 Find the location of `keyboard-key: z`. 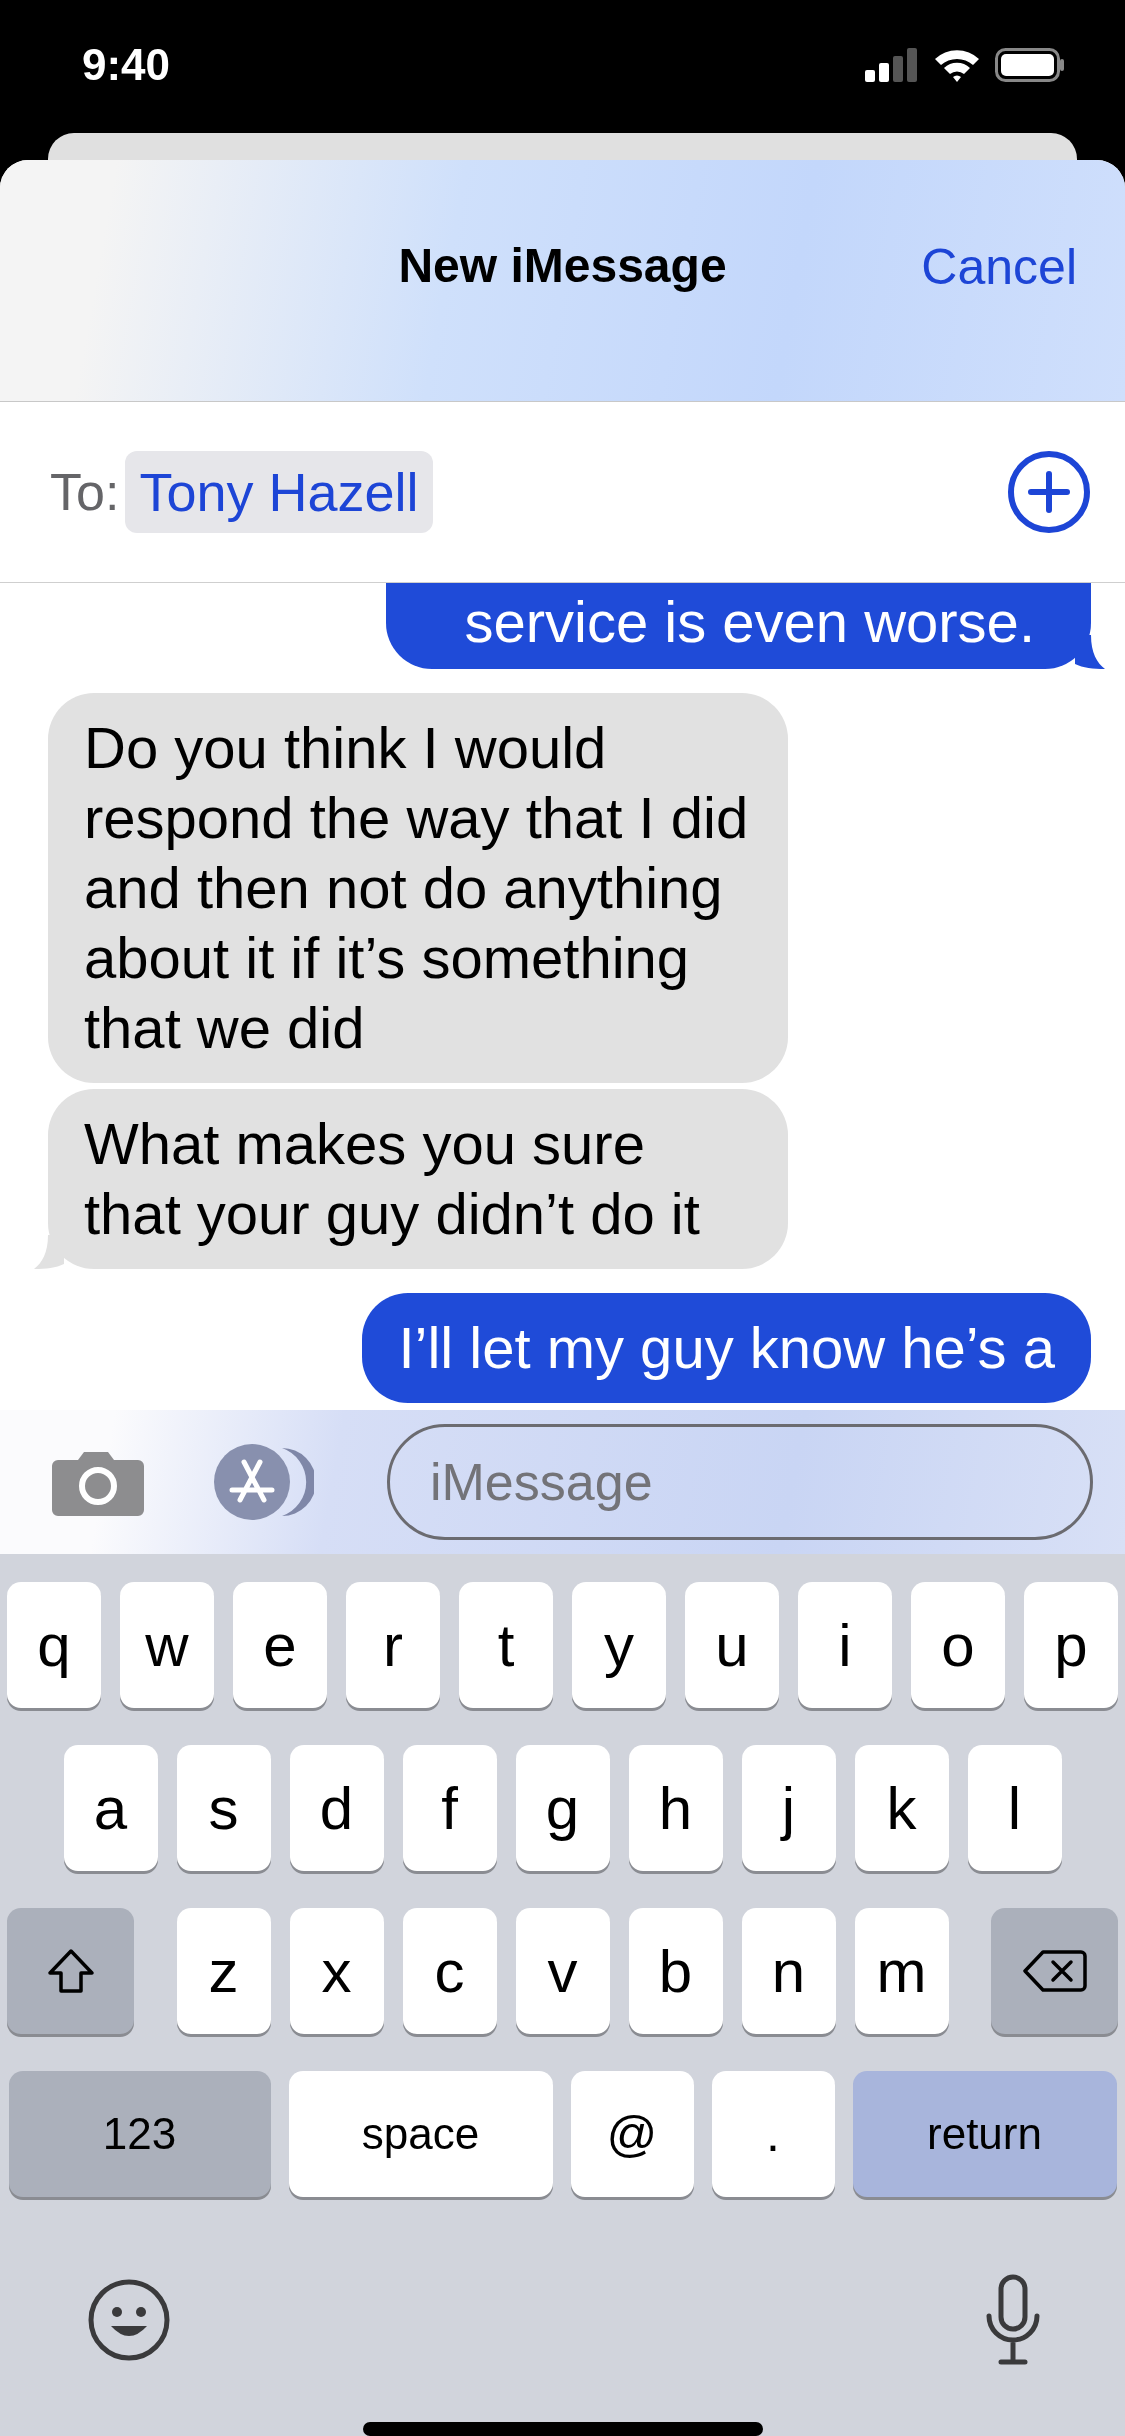

keyboard-key: z is located at coordinates (223, 1971).